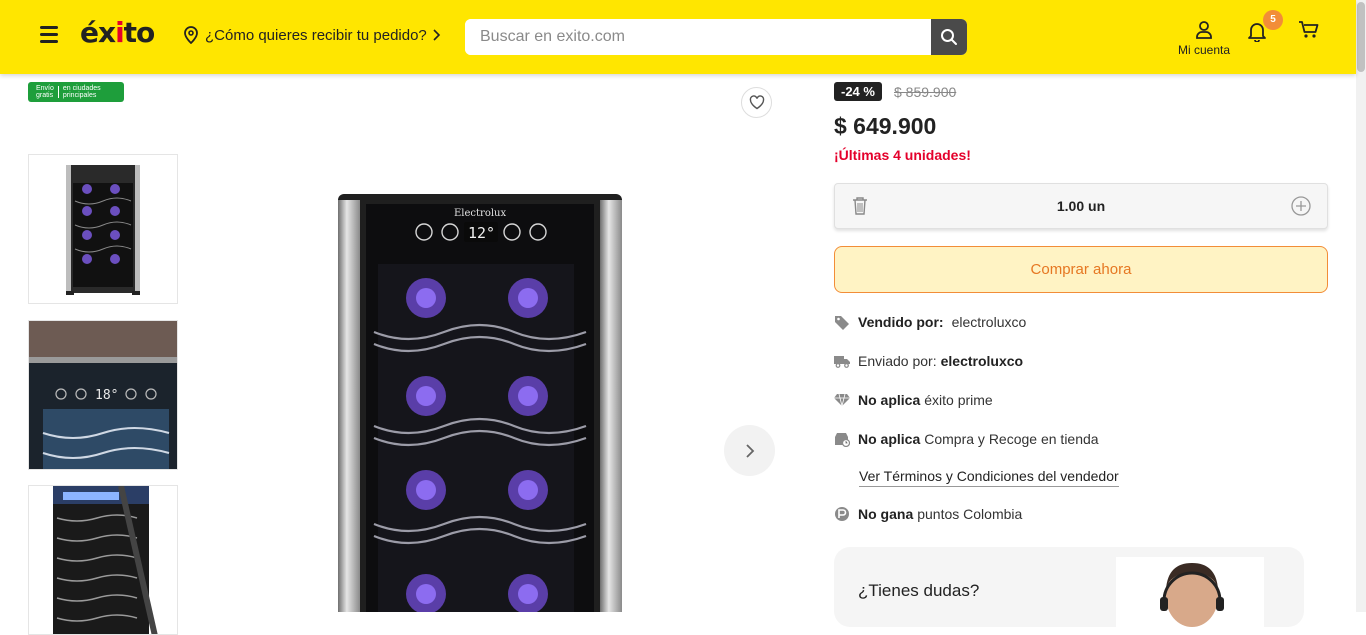 The height and width of the screenshot is (635, 1366). What do you see at coordinates (1204, 30) in the screenshot?
I see `user-icon` at bounding box center [1204, 30].